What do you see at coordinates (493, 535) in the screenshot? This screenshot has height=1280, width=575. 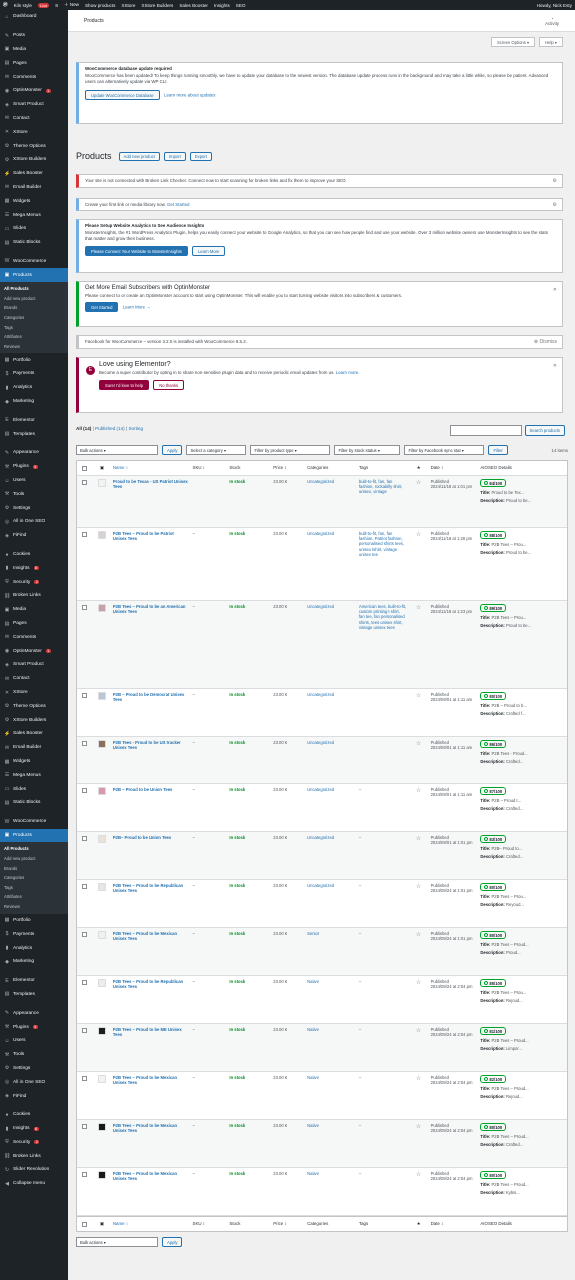 I see `seo-score-badge: 88/100` at bounding box center [493, 535].